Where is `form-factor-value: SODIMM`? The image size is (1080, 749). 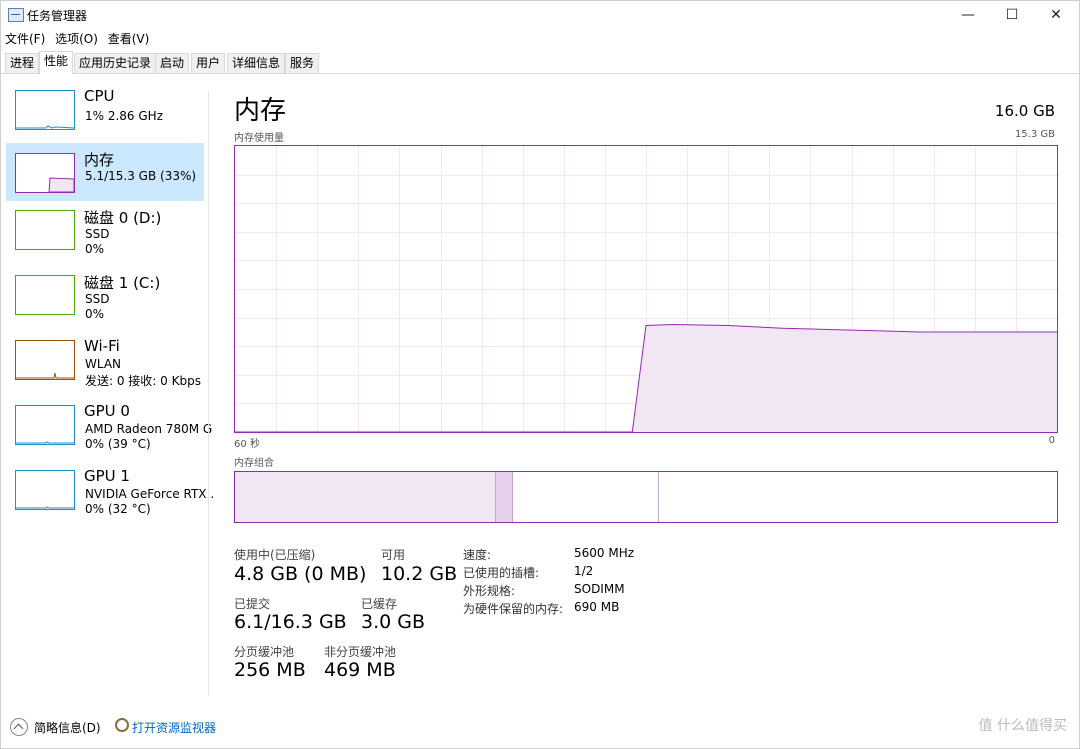 form-factor-value: SODIMM is located at coordinates (599, 589).